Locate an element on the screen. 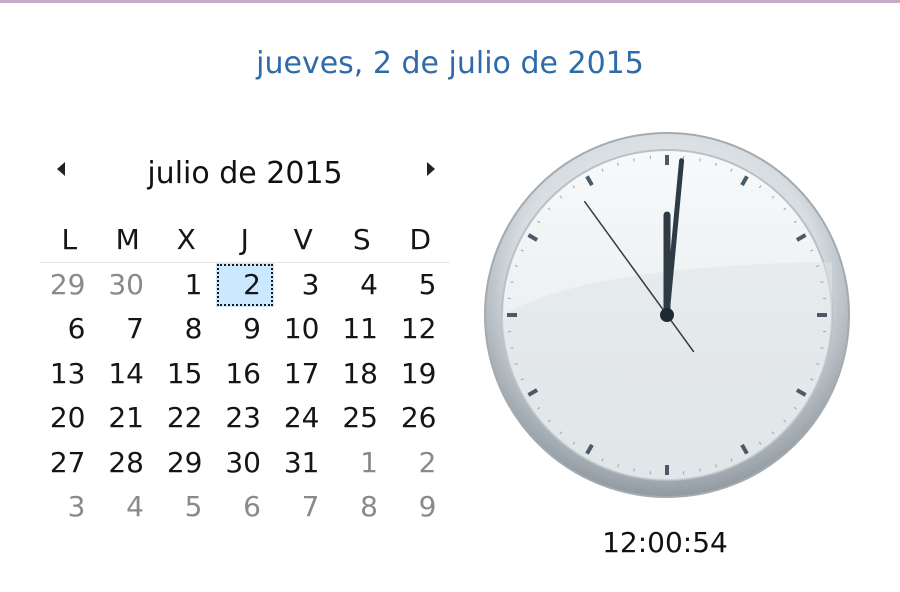 This screenshot has width=900, height=592. calendar-day: 2 is located at coordinates (420, 463).